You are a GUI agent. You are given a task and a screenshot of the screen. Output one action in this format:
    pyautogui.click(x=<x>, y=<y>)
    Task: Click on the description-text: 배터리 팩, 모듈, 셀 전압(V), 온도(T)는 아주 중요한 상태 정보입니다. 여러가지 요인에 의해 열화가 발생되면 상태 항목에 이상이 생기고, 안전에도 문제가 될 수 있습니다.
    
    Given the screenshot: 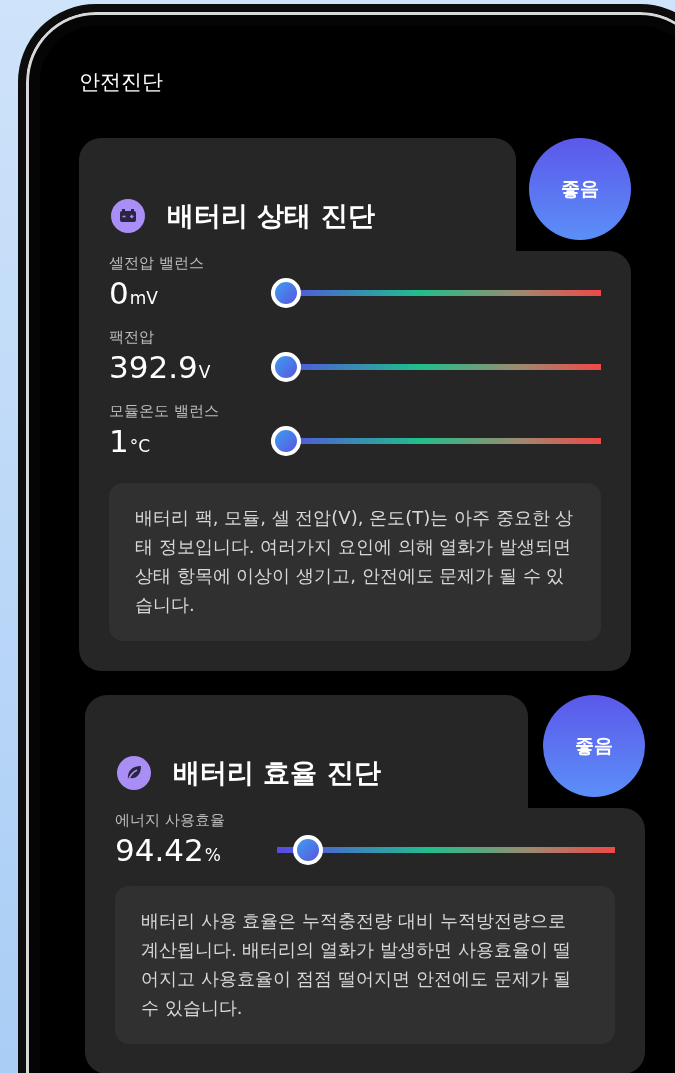 What is the action you would take?
    pyautogui.click(x=355, y=562)
    